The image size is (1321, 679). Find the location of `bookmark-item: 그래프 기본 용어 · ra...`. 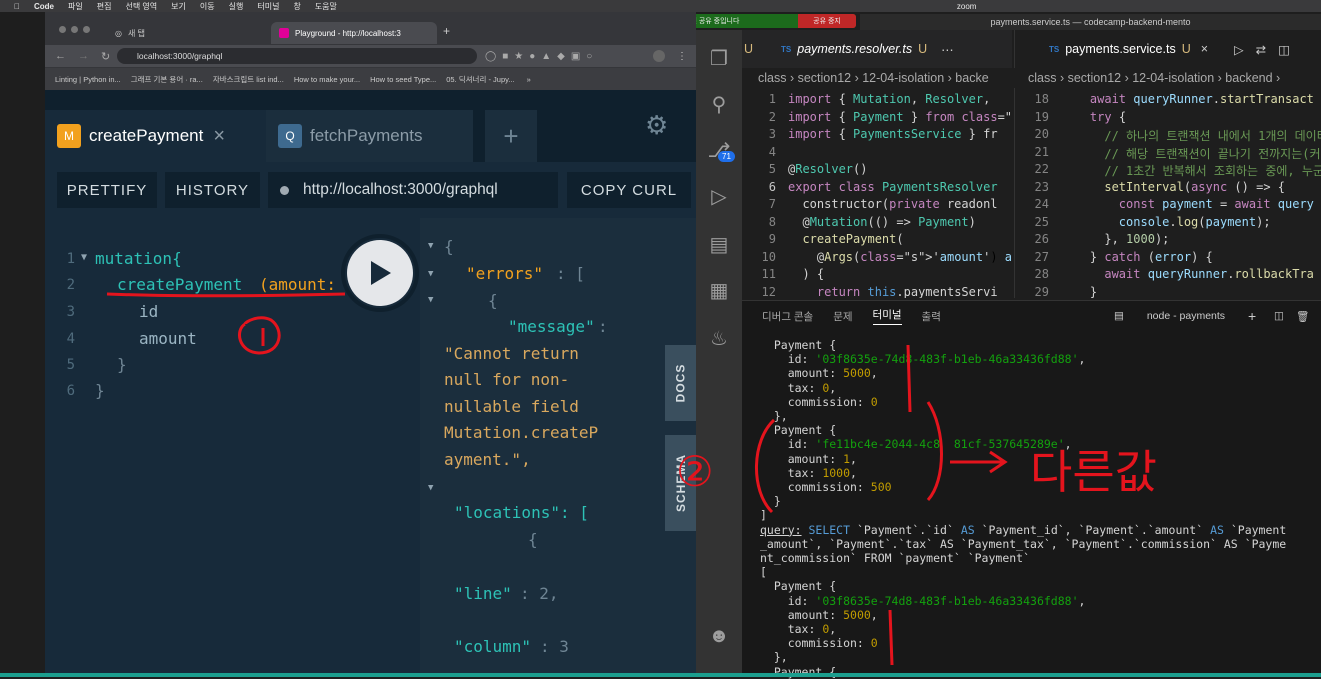

bookmark-item: 그래프 기본 용어 · ra... is located at coordinates (167, 79).